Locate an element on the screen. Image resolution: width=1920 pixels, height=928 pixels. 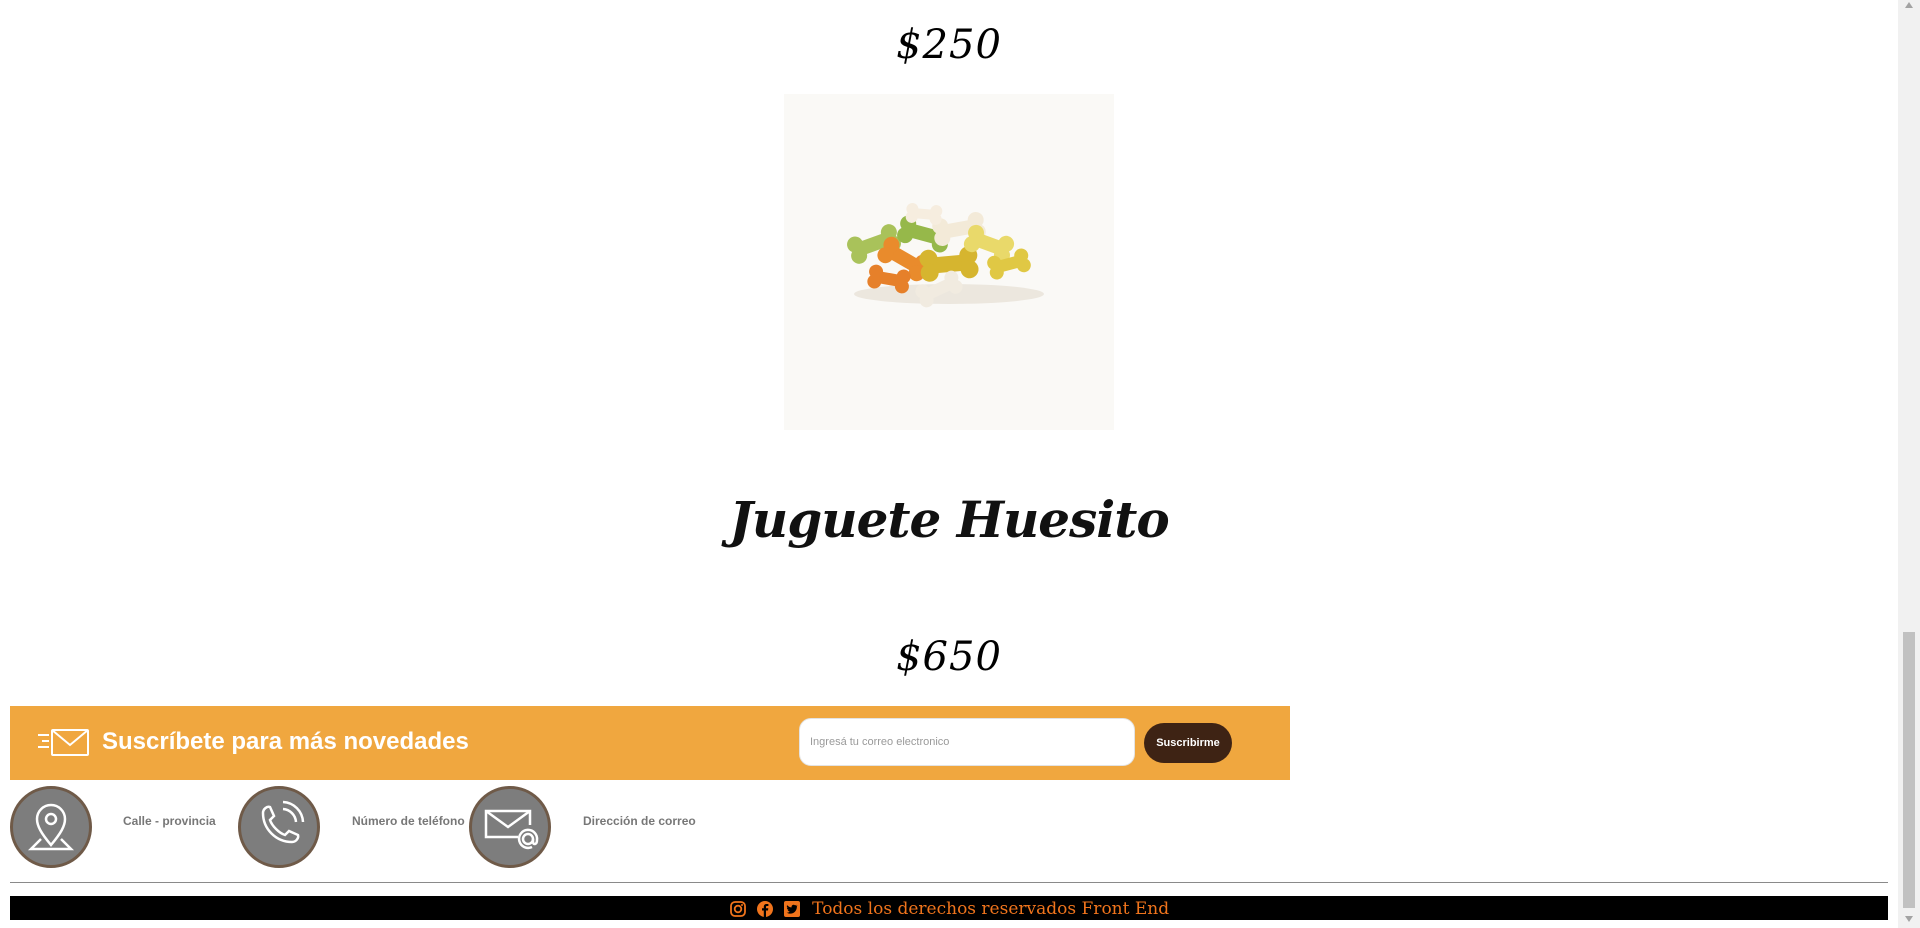
footer-divider is located at coordinates (949, 882).